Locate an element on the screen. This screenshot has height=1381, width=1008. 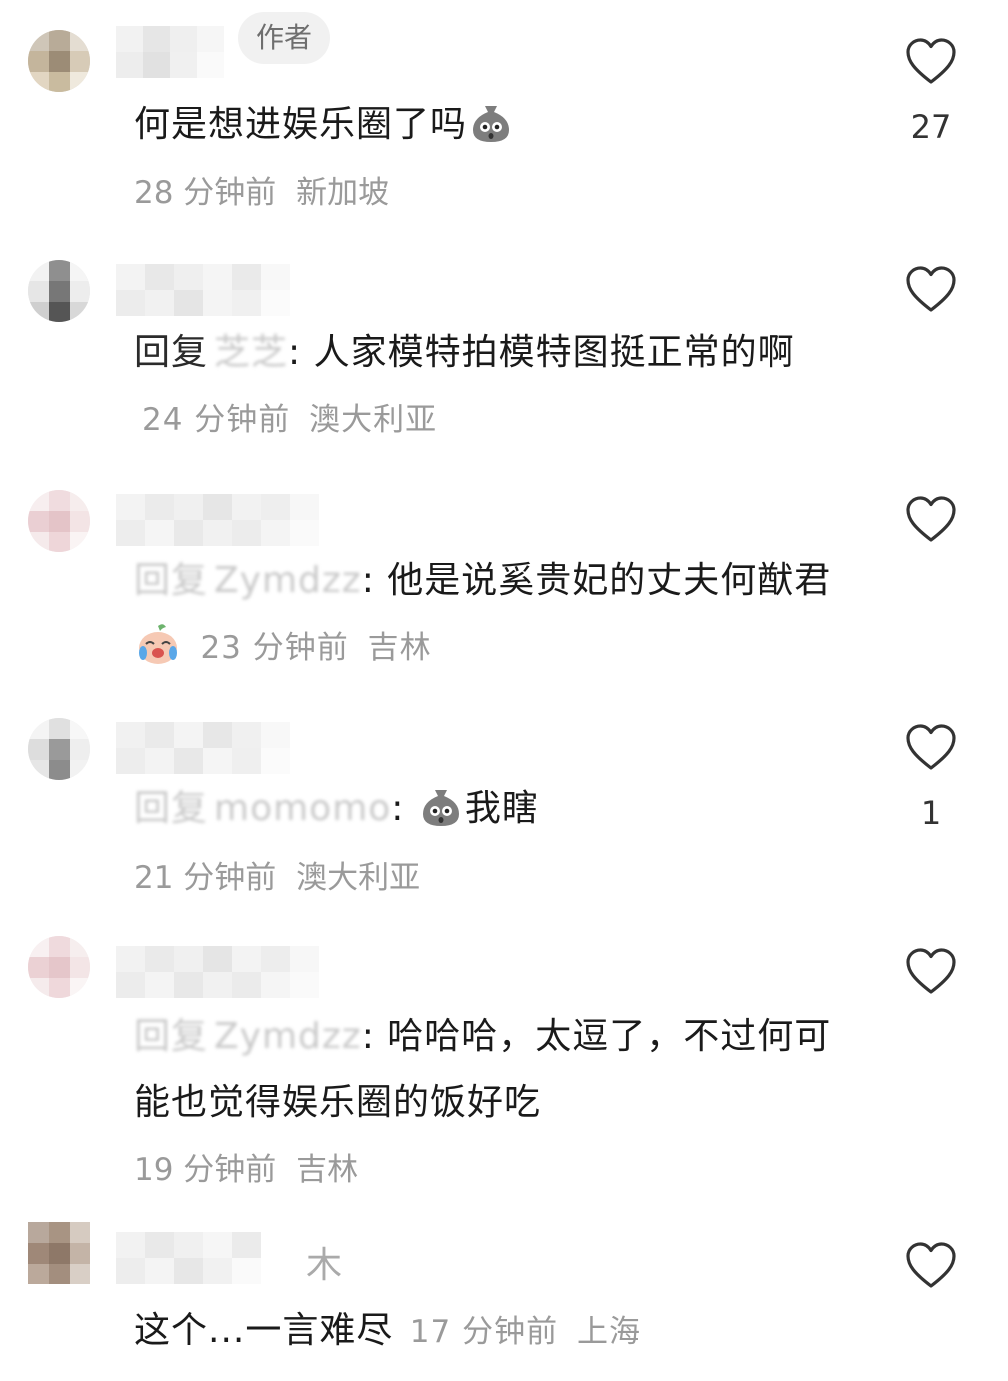
comment-text: 回复 Zymdzz: 哈哈哈，太逗了，不过何可能也觉得娱乐圈的饭好吃 is located at coordinates (494, 1070).